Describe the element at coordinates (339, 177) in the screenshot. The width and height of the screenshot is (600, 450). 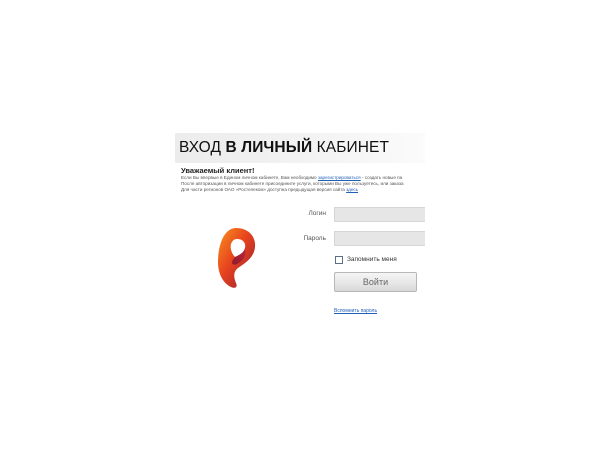
I see `register-link: зарегистрироваться` at that location.